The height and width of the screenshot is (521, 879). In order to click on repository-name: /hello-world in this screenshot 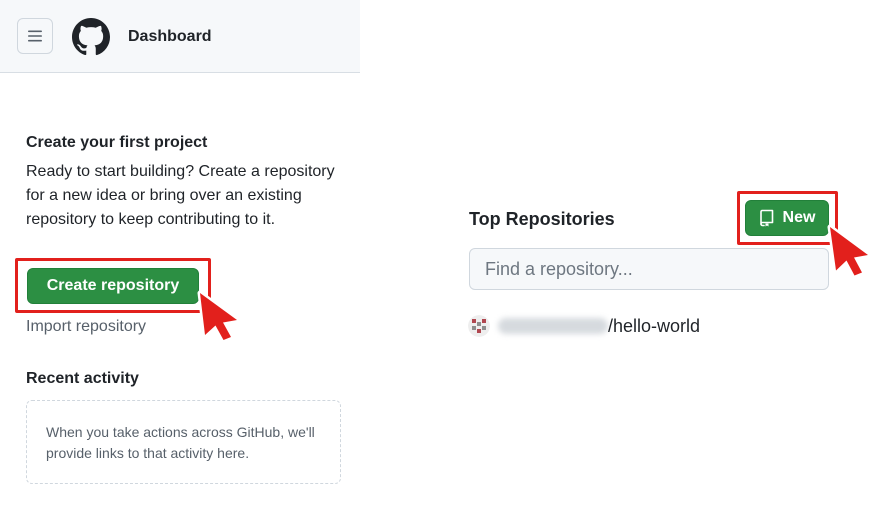, I will do `click(654, 326)`.